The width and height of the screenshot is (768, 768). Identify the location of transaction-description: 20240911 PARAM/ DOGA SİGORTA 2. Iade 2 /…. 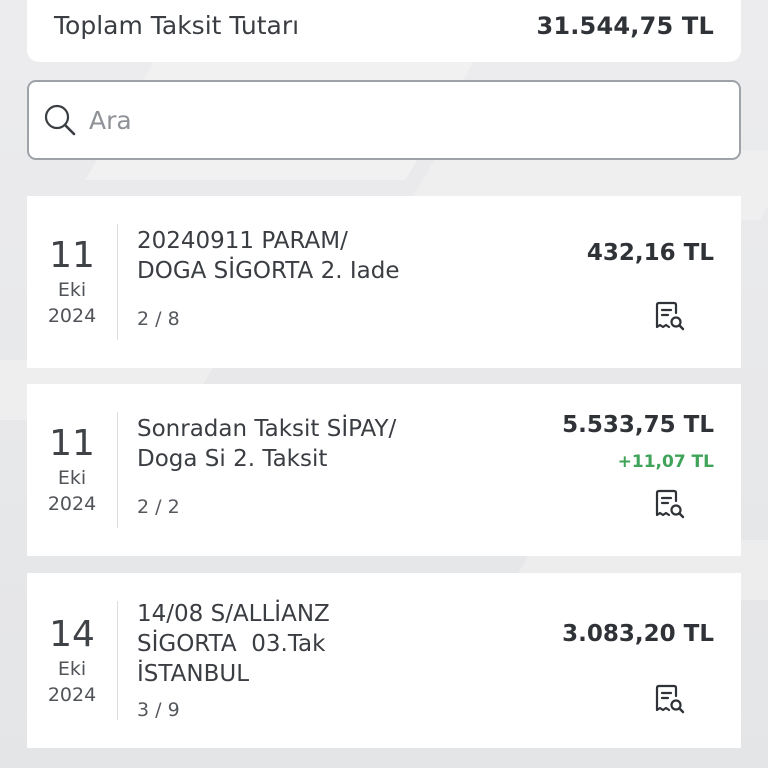
(302, 280).